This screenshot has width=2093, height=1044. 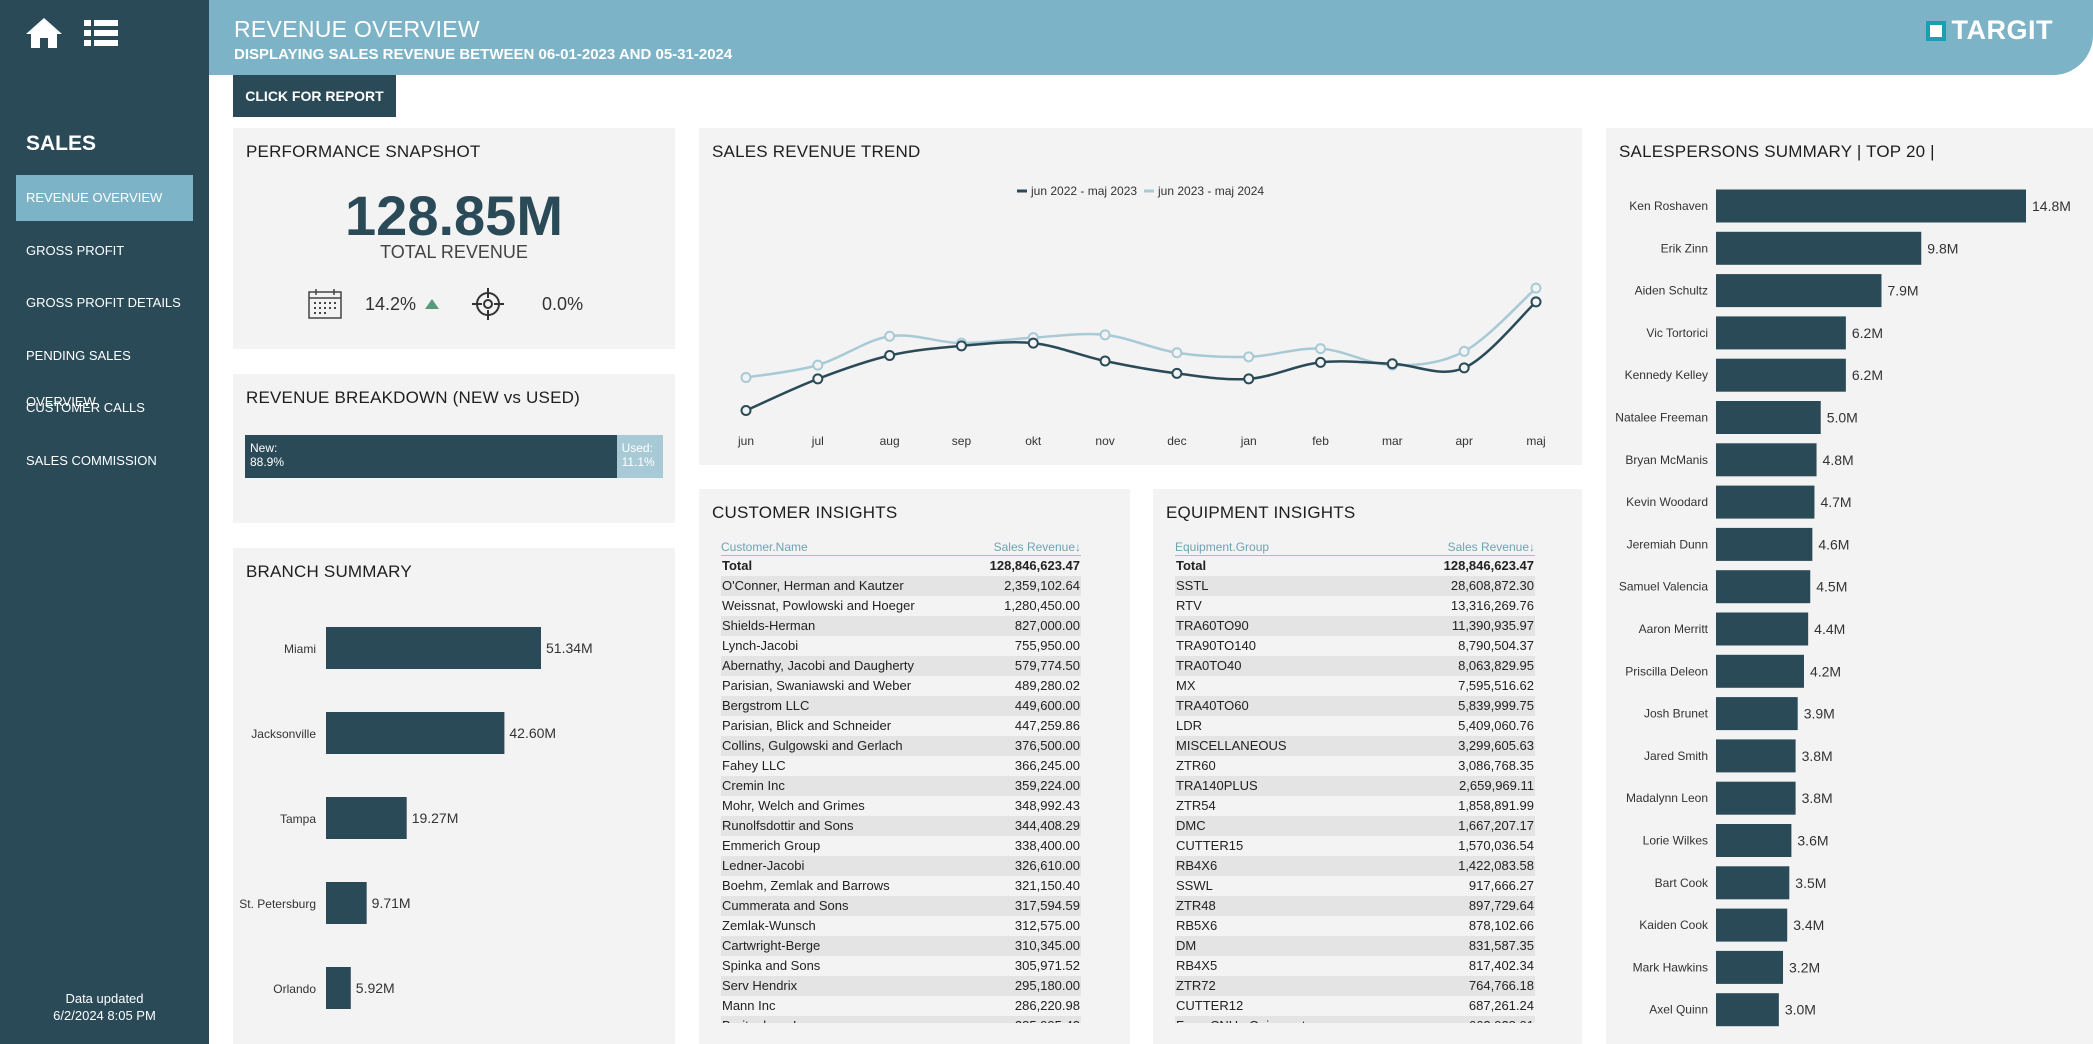 I want to click on sidebar-item-customer-calls: CUSTOMER CALLS, so click(x=104, y=408).